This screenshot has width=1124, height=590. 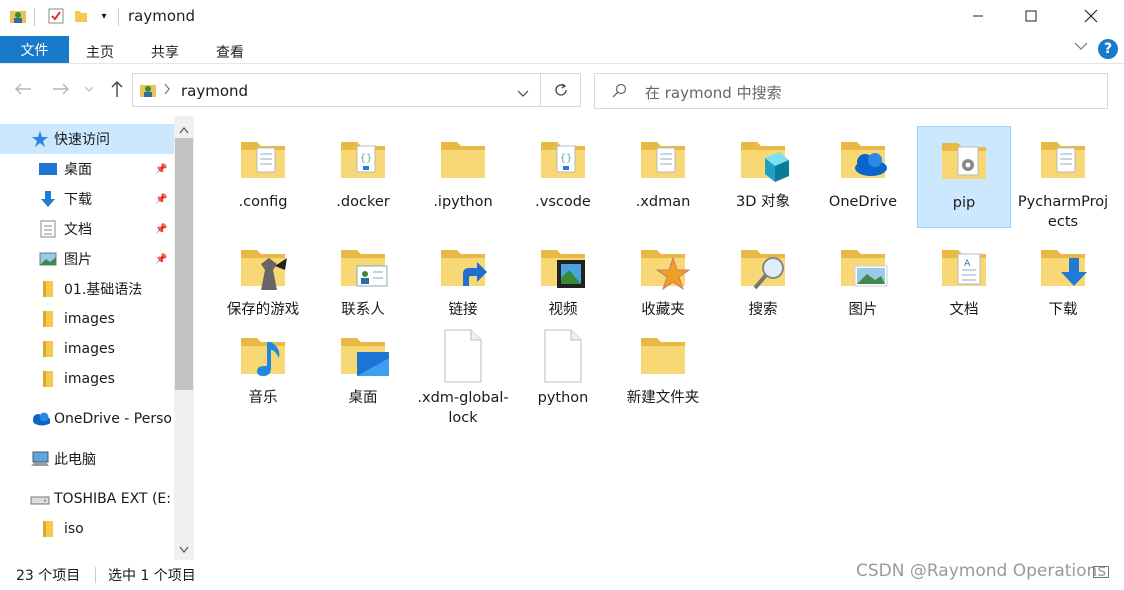 I want to click on folder-item: 收藏夹, so click(x=663, y=285).